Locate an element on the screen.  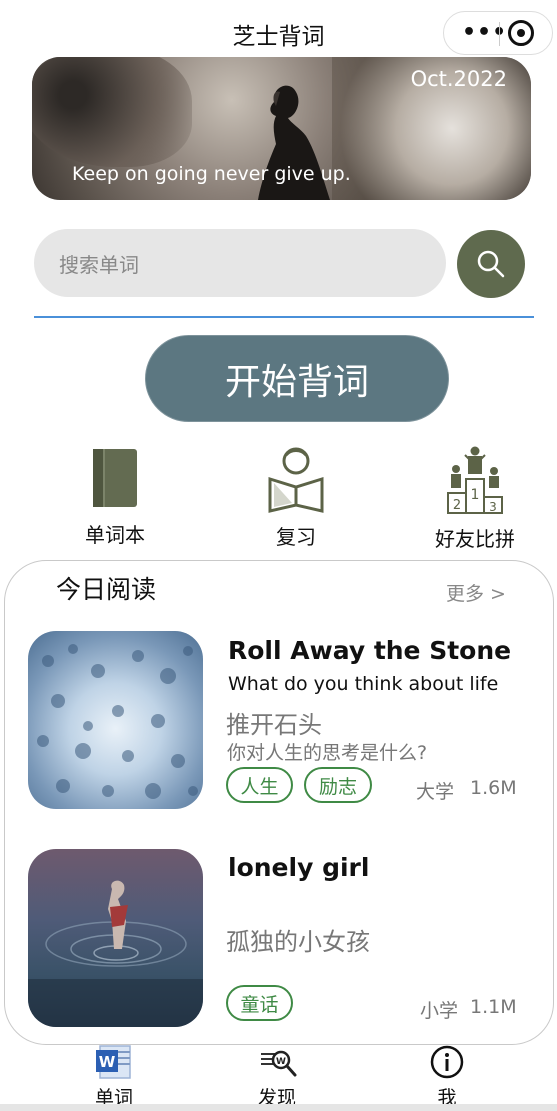
feature-review: 复习 is located at coordinates (296, 497).